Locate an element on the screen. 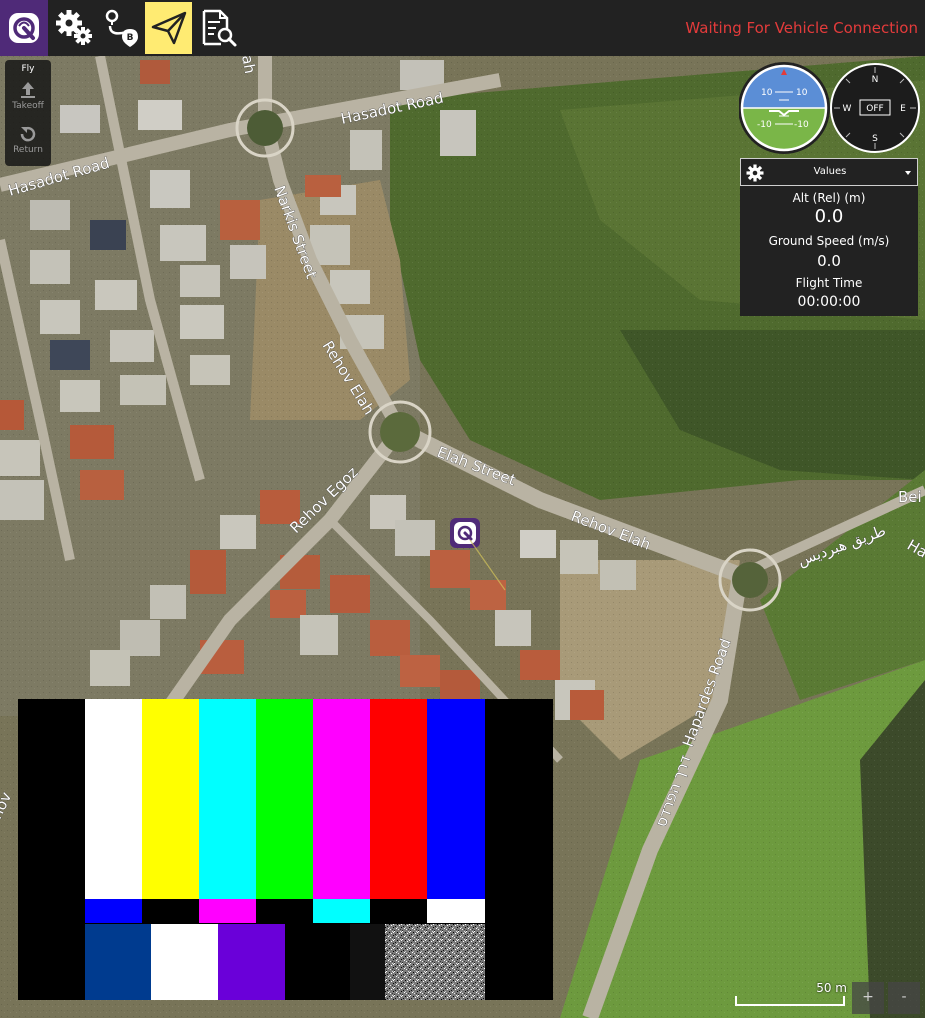 This screenshot has width=925, height=1018. gears-icon is located at coordinates (74, 27).